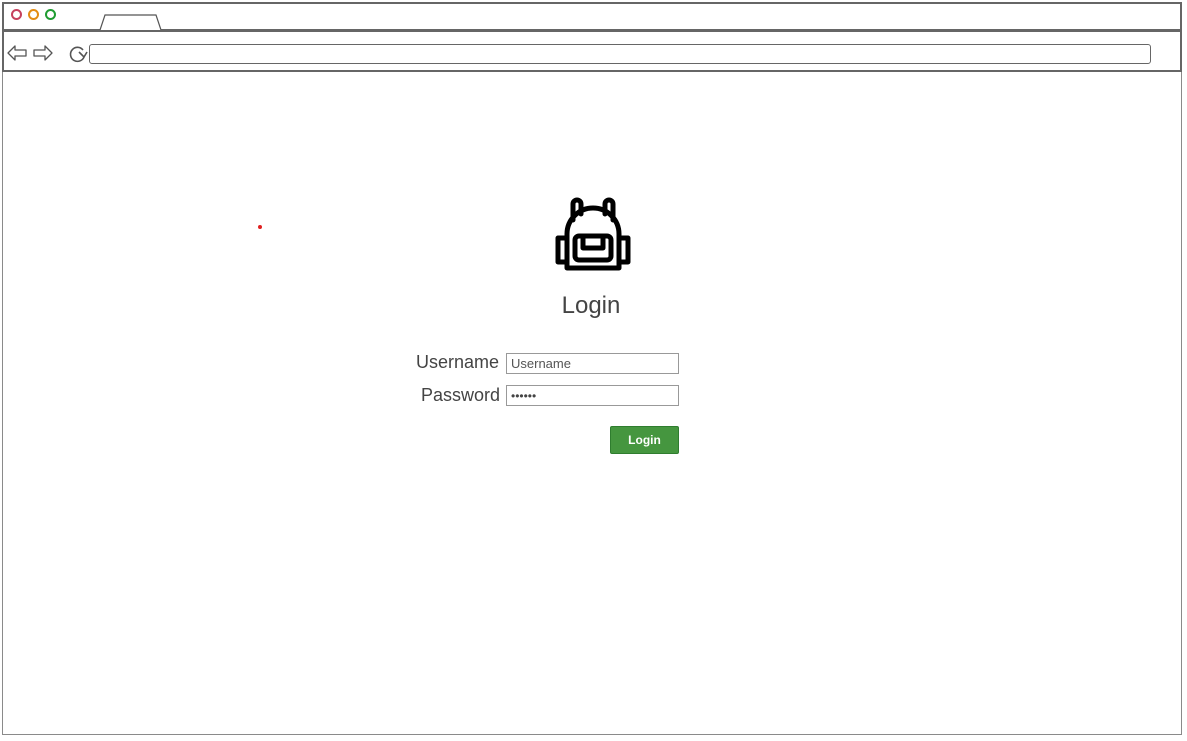 The width and height of the screenshot is (1187, 741). Describe the element at coordinates (620, 54) in the screenshot. I see `address-bar` at that location.